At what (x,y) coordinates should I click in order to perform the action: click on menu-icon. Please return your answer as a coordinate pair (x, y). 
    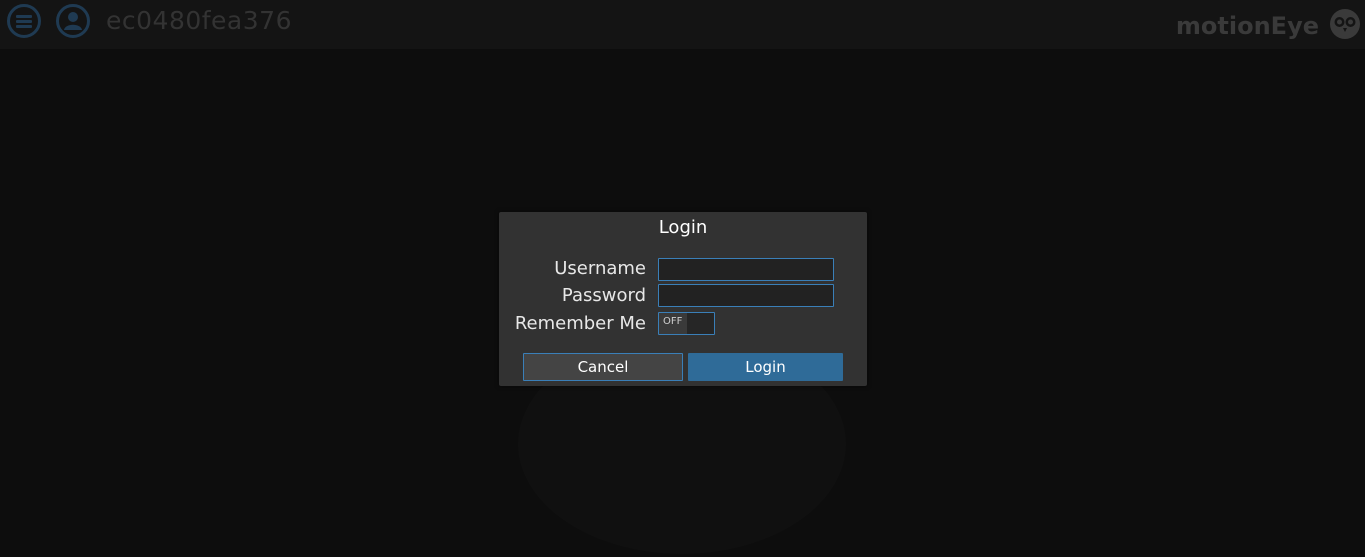
    Looking at the image, I should click on (24, 21).